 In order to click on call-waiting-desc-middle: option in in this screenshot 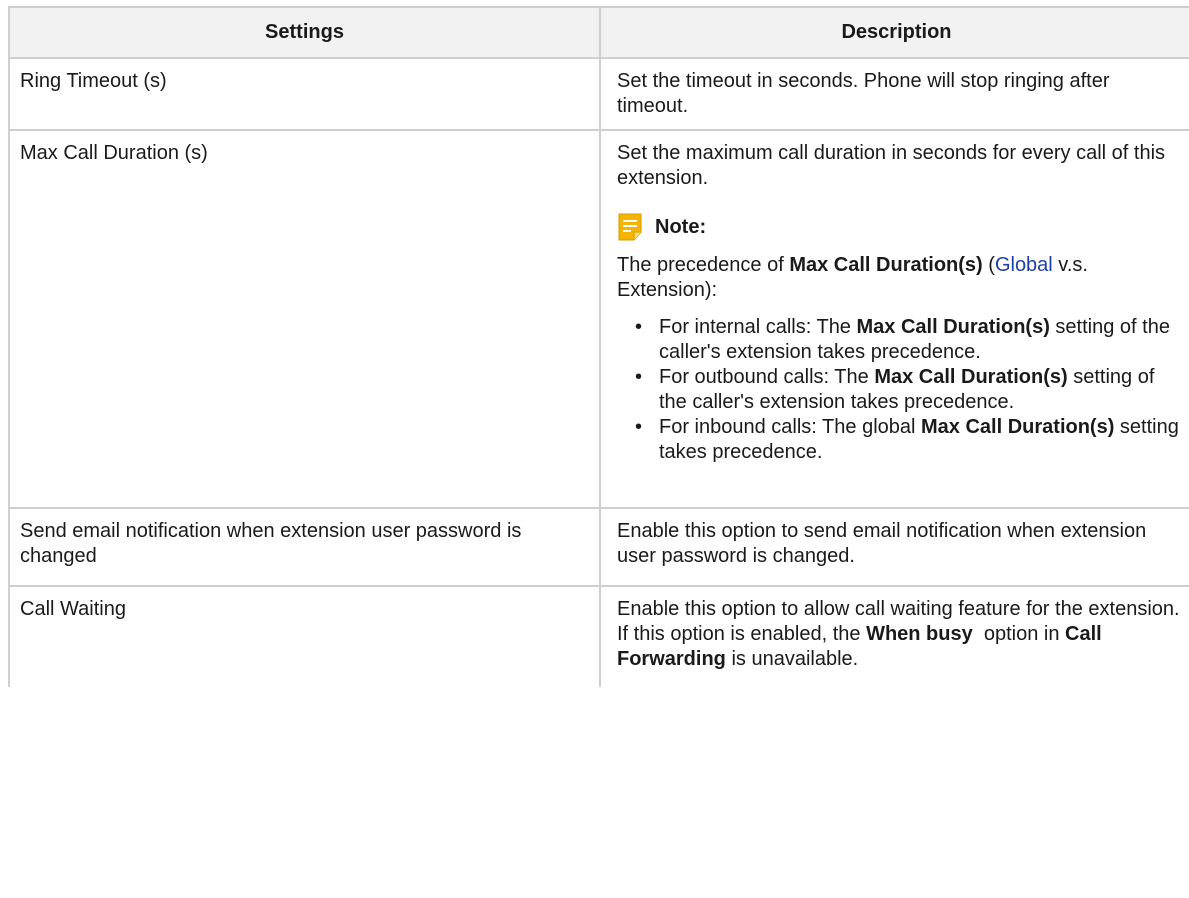, I will do `click(1019, 634)`.